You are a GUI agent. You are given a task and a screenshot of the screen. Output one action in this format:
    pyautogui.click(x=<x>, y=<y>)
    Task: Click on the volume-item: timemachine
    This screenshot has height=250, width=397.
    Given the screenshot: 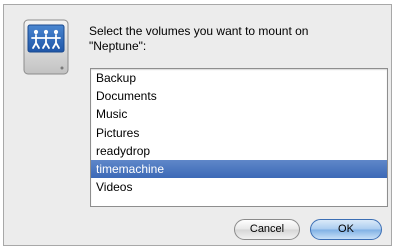 What is the action you would take?
    pyautogui.click(x=239, y=169)
    